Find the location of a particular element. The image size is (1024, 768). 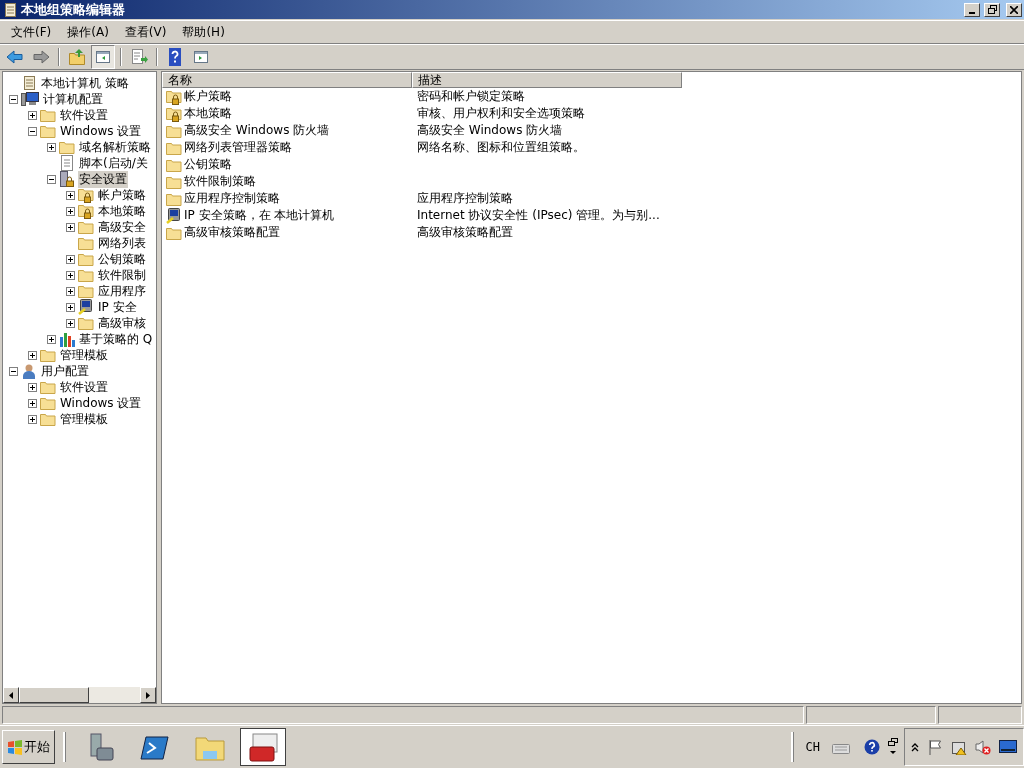

tree-item: 基于策略的 Q is located at coordinates (116, 339).